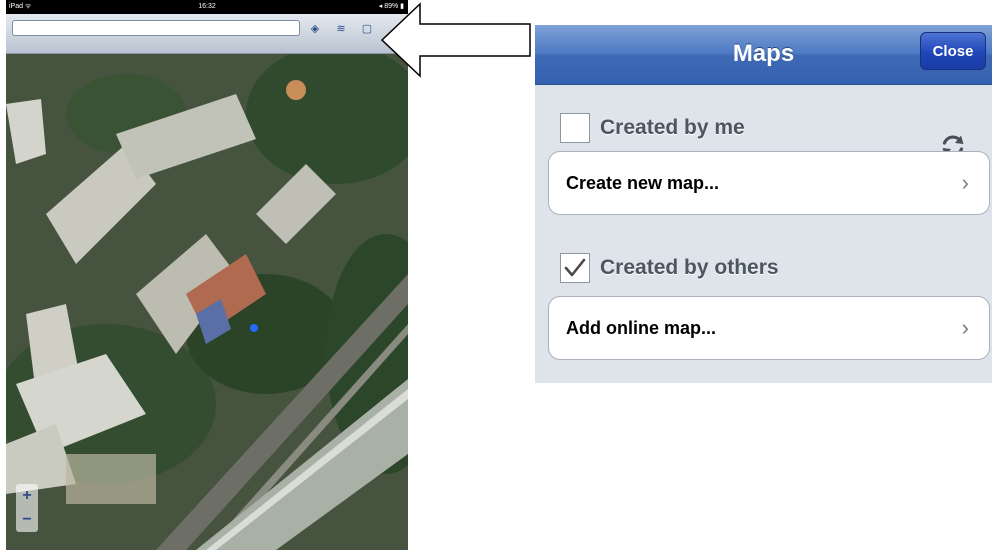 This screenshot has height=550, width=992. What do you see at coordinates (575, 128) in the screenshot?
I see `created-by-me-checkbox` at bounding box center [575, 128].